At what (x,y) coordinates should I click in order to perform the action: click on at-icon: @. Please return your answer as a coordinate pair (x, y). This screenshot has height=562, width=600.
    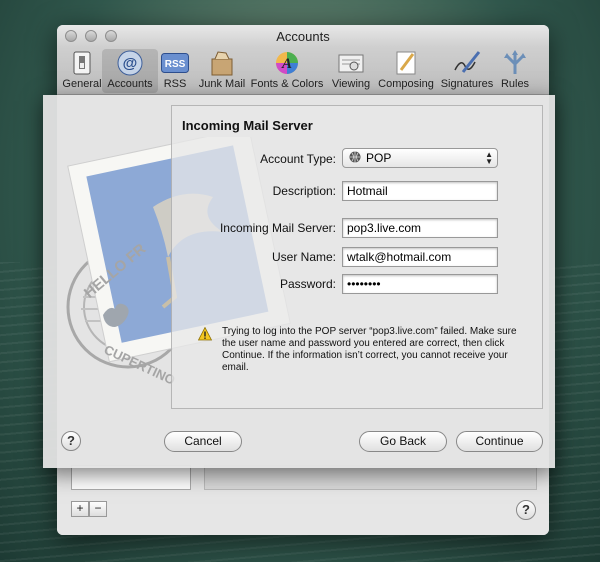
    Looking at the image, I should click on (130, 63).